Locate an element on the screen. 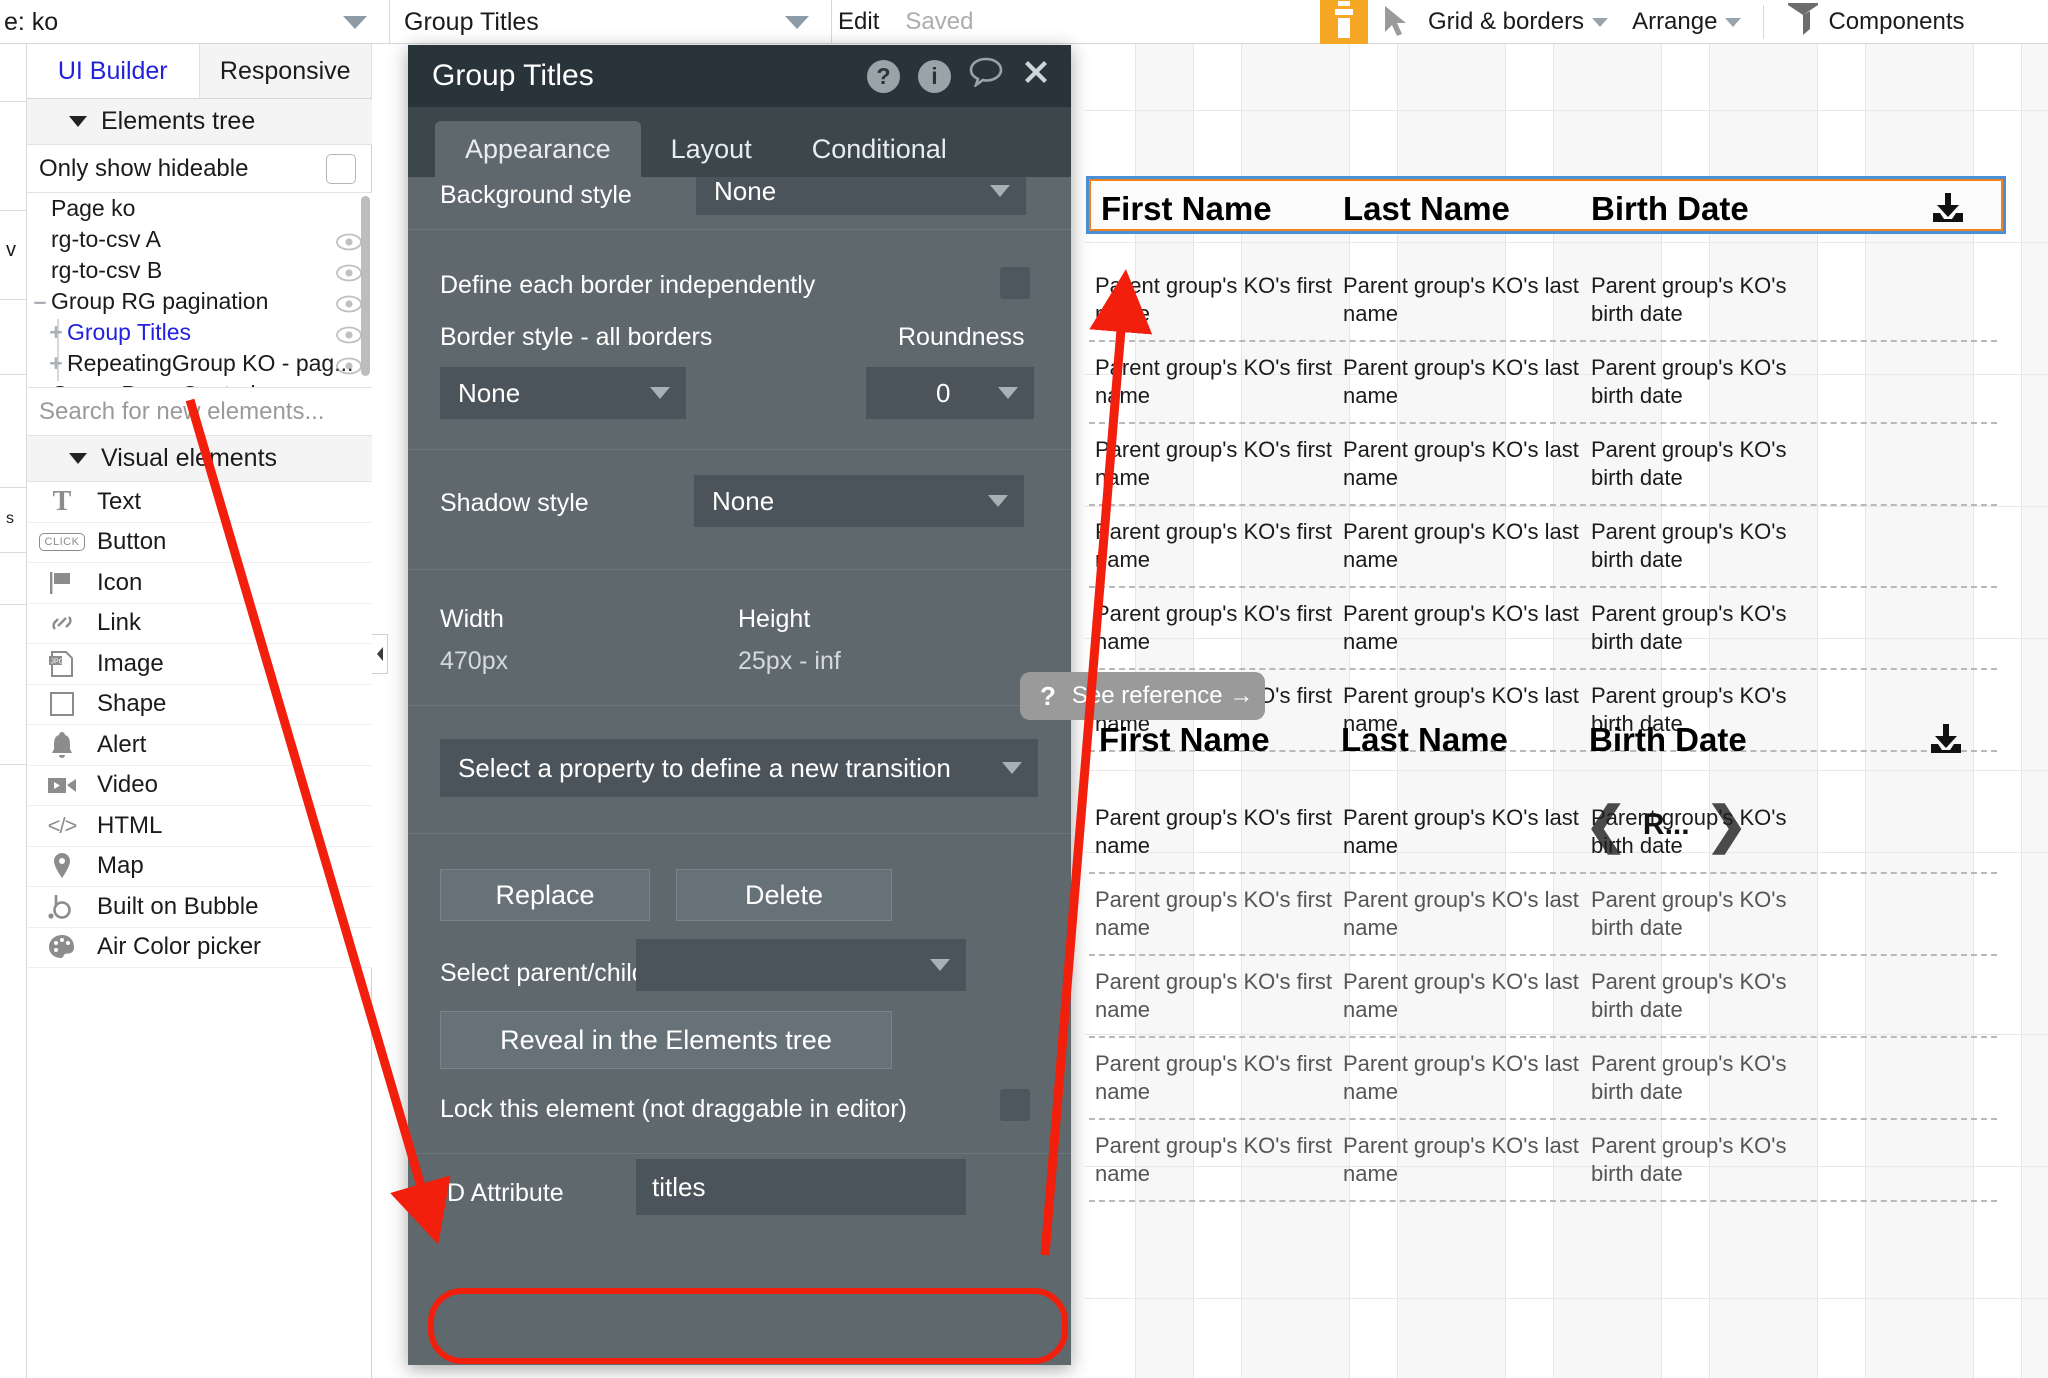 The width and height of the screenshot is (2048, 1378). id-attribute-input: titles is located at coordinates (801, 1187).